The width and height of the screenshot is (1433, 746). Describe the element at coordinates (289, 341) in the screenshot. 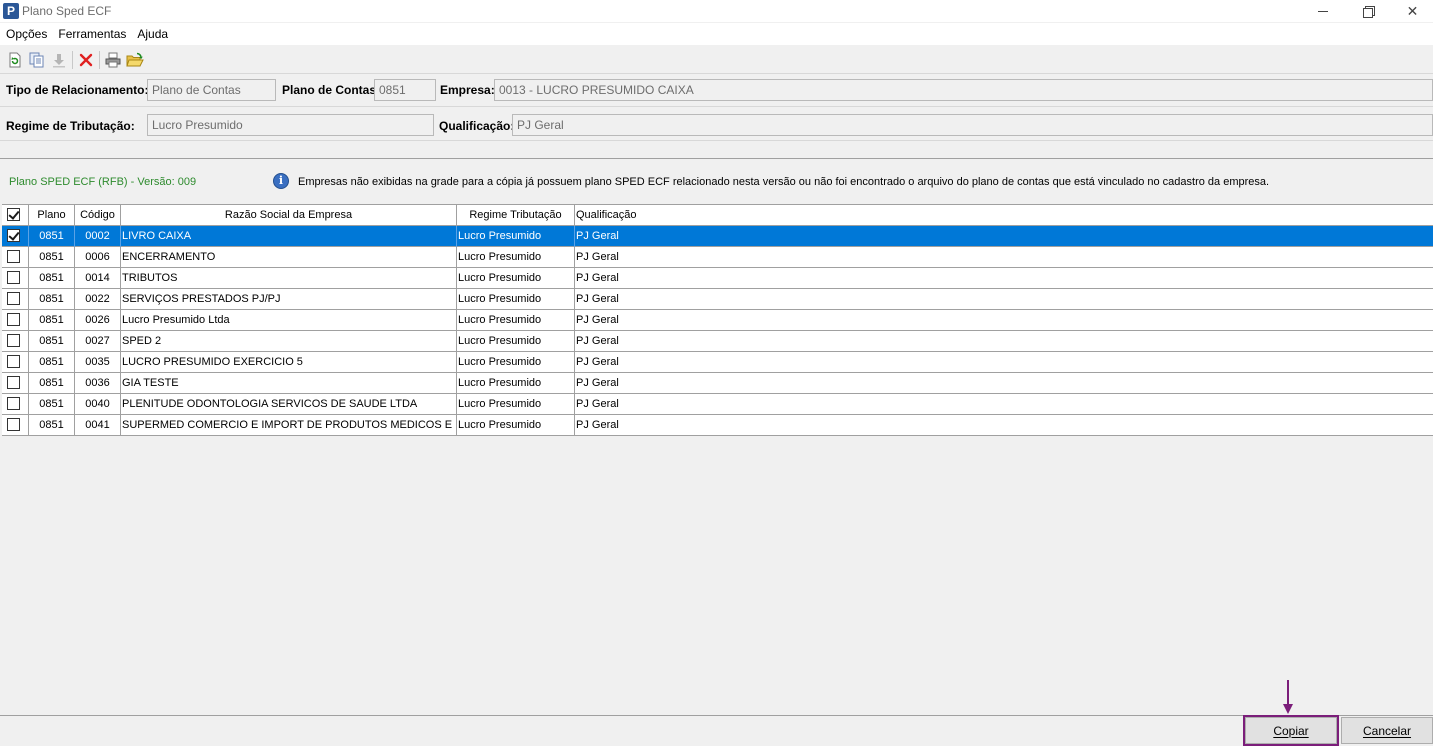

I see `cell-razao-social: SPED 2` at that location.